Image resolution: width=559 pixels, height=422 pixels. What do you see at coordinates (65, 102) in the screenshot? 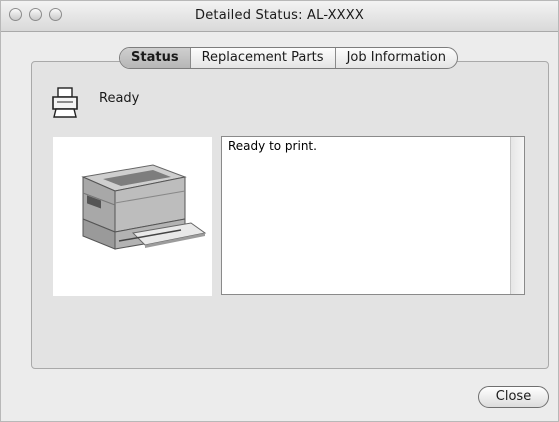
I see `printer-icon` at bounding box center [65, 102].